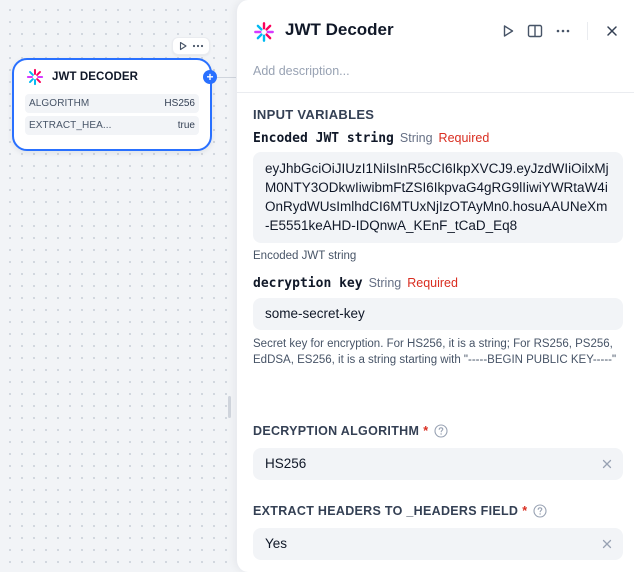 The height and width of the screenshot is (572, 634). I want to click on node-param-extract-headers: EXTRACT_HEA... true, so click(112, 125).